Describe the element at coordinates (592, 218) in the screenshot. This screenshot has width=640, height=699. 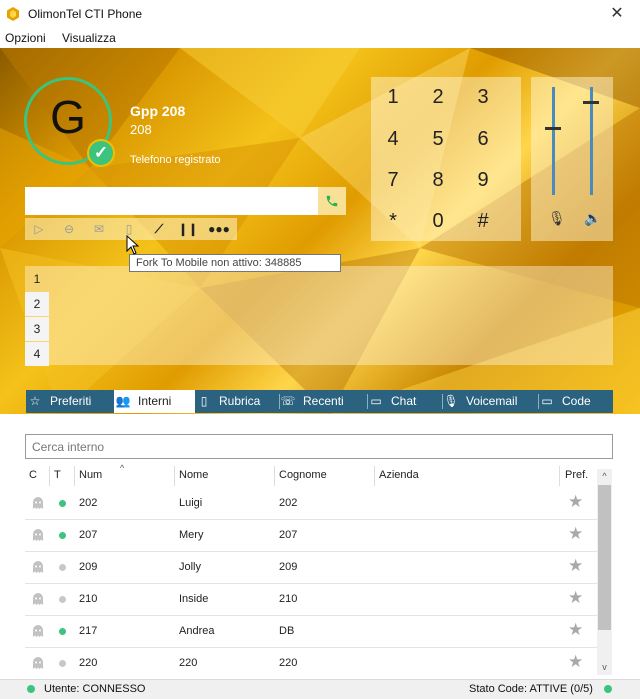
I see `speaker-icon: 🔈` at that location.